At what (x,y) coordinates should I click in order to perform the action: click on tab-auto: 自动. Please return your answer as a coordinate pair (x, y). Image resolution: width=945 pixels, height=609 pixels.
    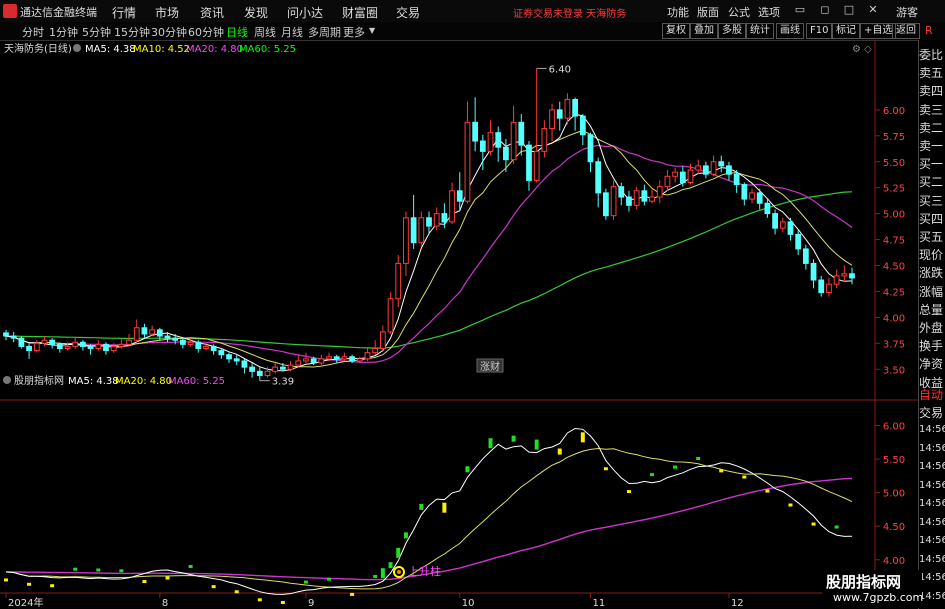
    Looking at the image, I should click on (932, 394).